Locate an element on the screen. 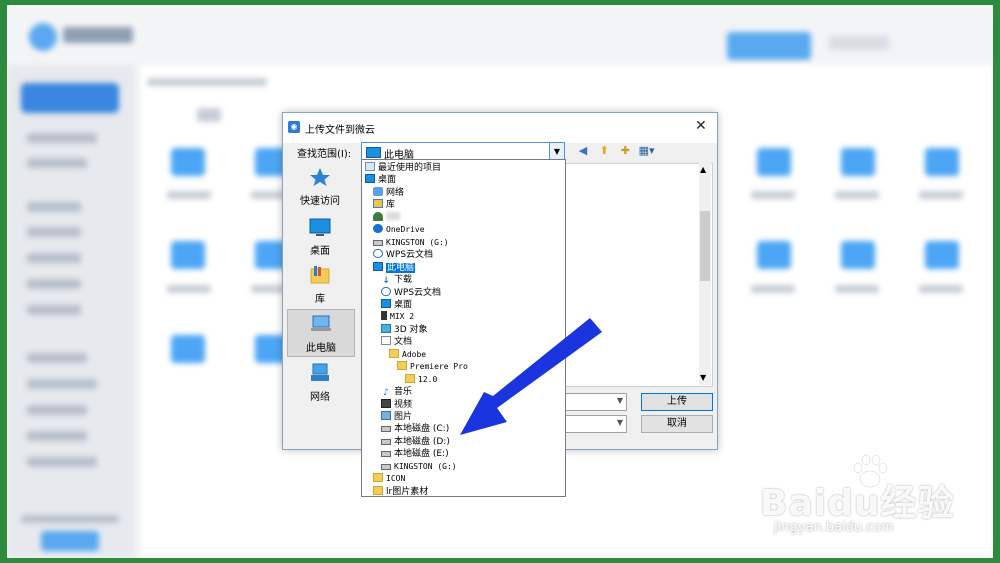 The image size is (1000, 563). baidu-watermark: Baidu经验 jingyan.baidu.com is located at coordinates (880, 500).